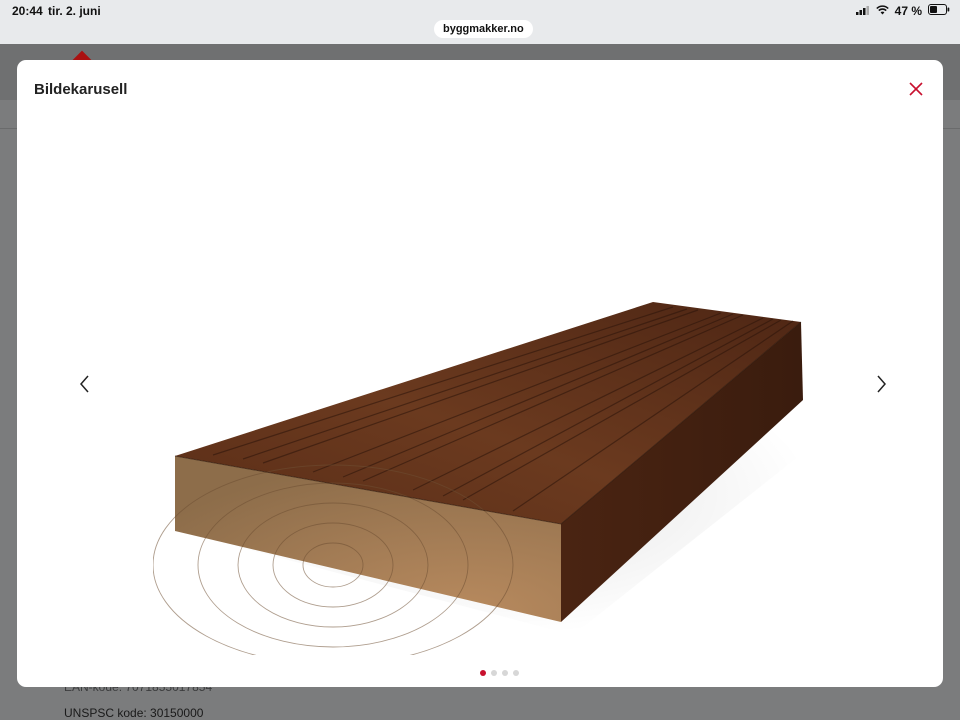 The image size is (960, 720). What do you see at coordinates (862, 11) in the screenshot?
I see `cellular-signal-icon` at bounding box center [862, 11].